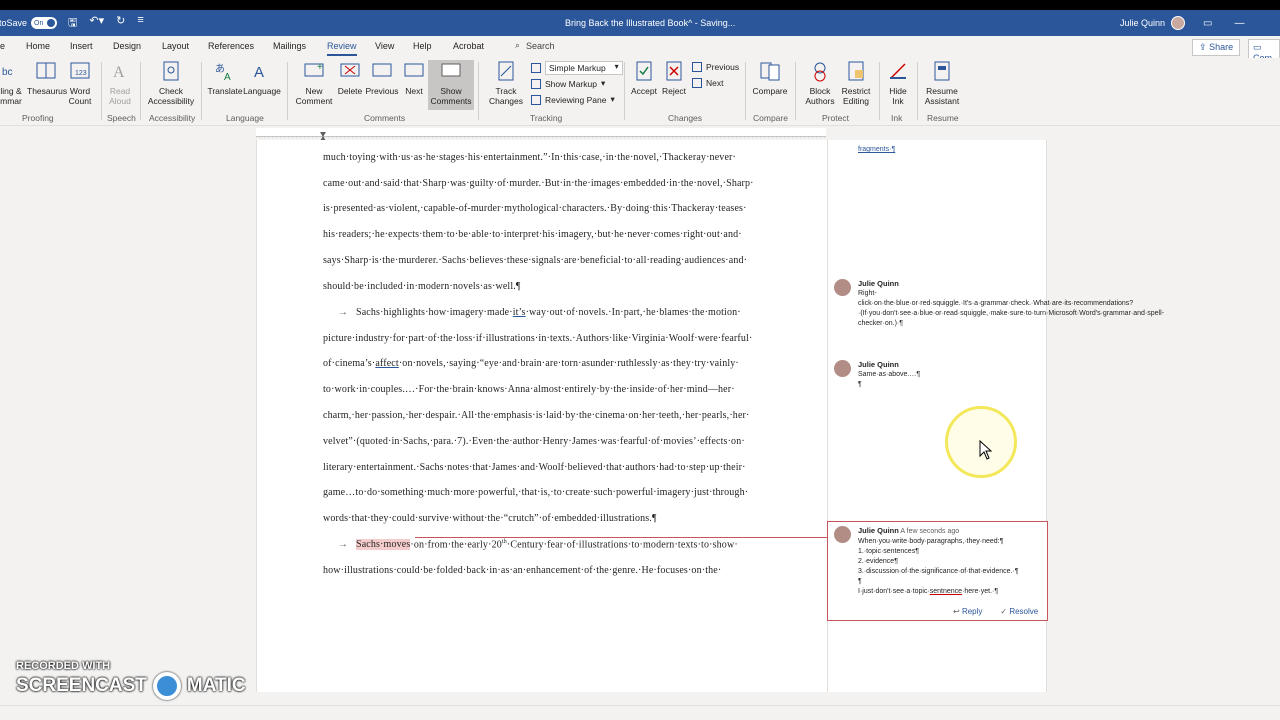  Describe the element at coordinates (674, 78) in the screenshot. I see `reject-button: Reject` at that location.